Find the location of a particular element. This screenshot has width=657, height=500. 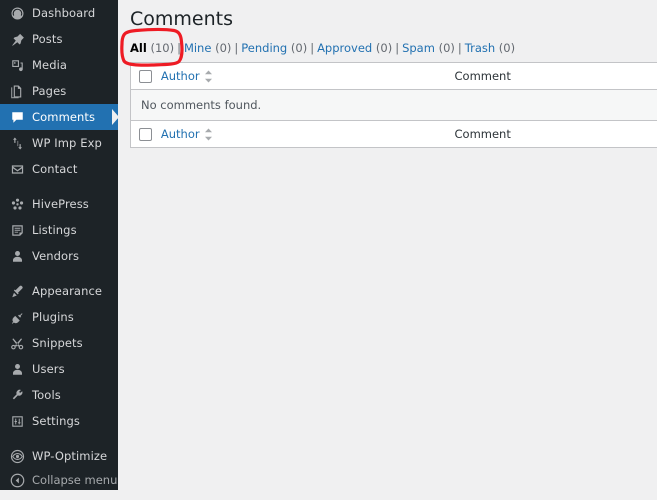

filter-count-all: (10) is located at coordinates (160, 48).